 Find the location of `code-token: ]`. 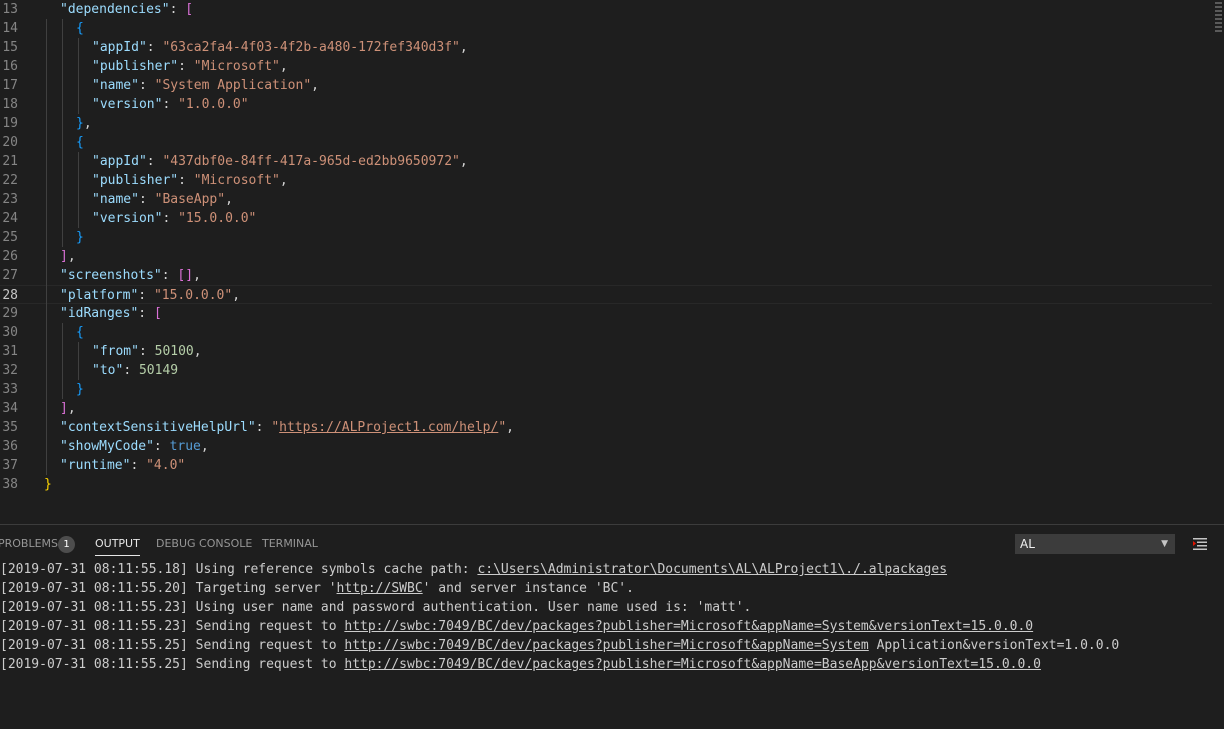

code-token: ] is located at coordinates (64, 408).